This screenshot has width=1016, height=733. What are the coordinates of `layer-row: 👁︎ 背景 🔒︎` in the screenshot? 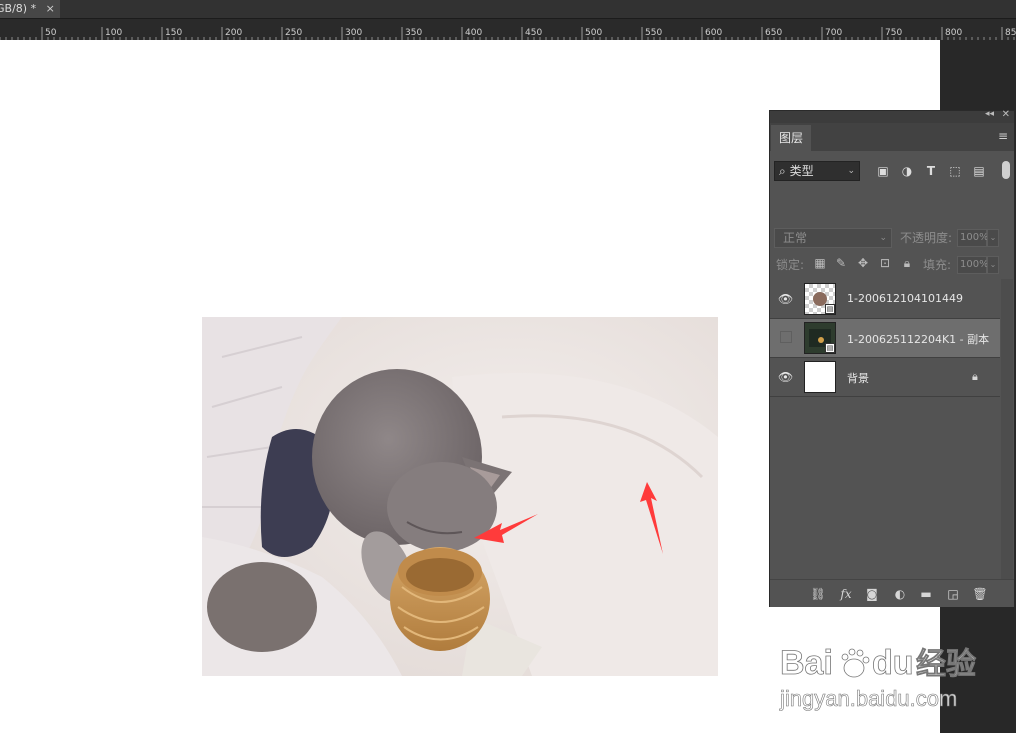 It's located at (885, 377).